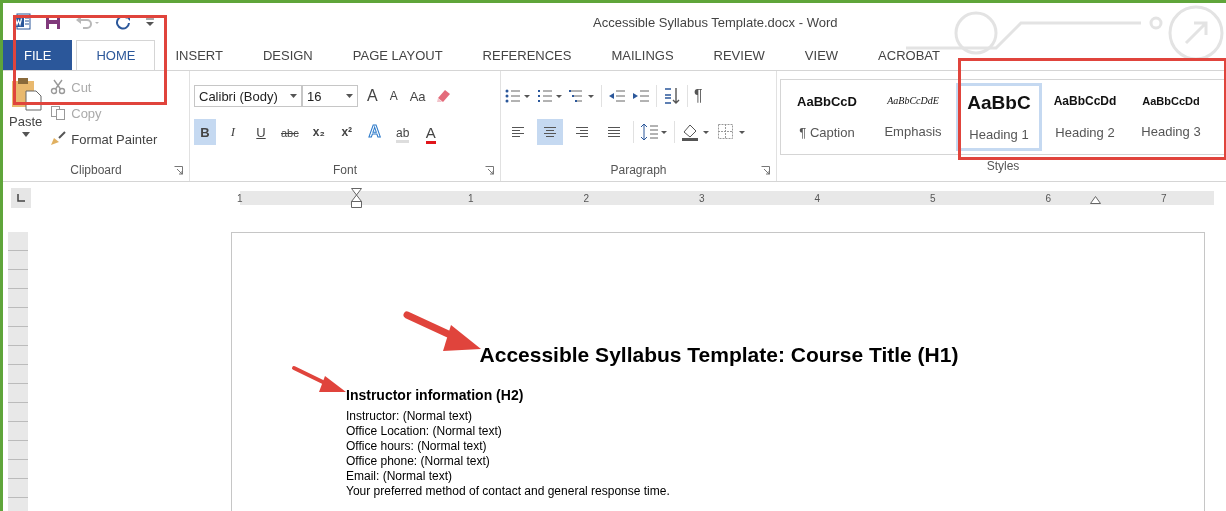  Describe the element at coordinates (58, 139) in the screenshot. I see `paintbrush-icon` at that location.